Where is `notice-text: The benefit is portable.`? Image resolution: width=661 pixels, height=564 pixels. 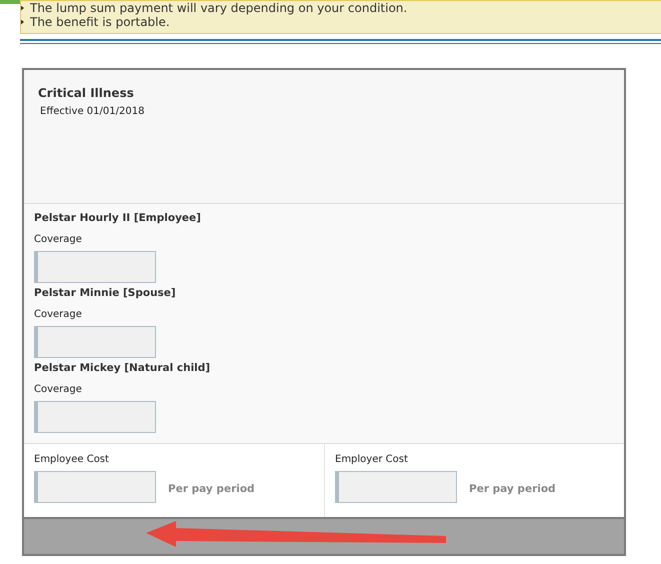 notice-text: The benefit is portable. is located at coordinates (100, 22).